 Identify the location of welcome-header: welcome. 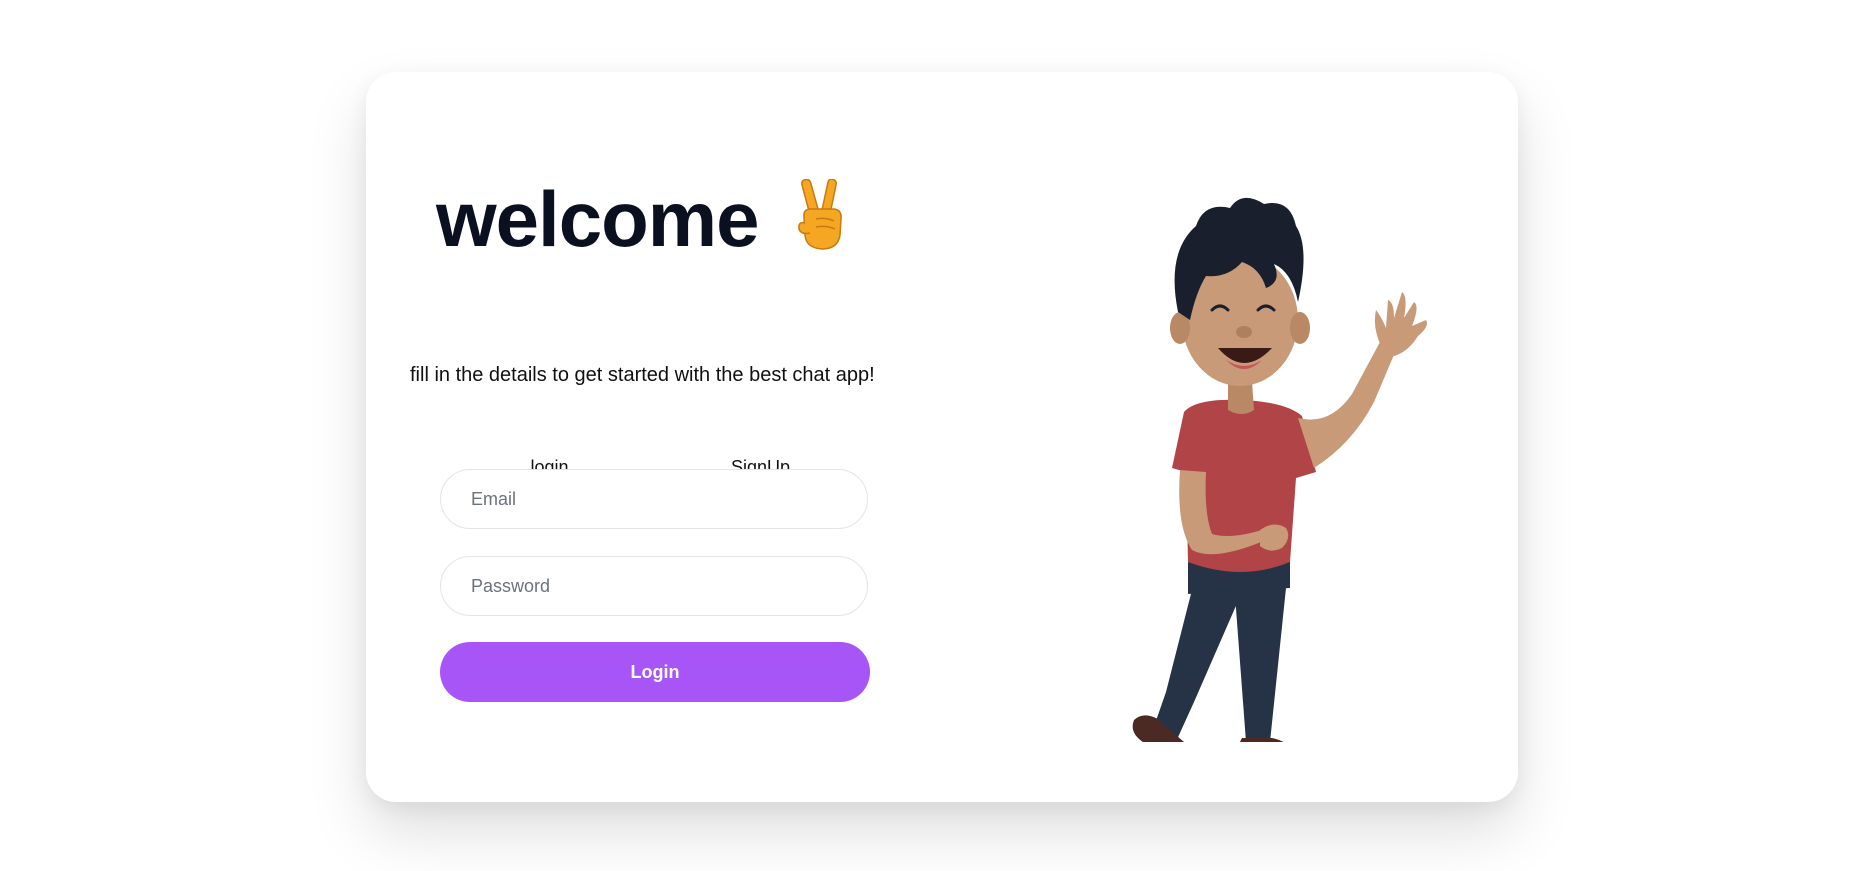
(644, 219).